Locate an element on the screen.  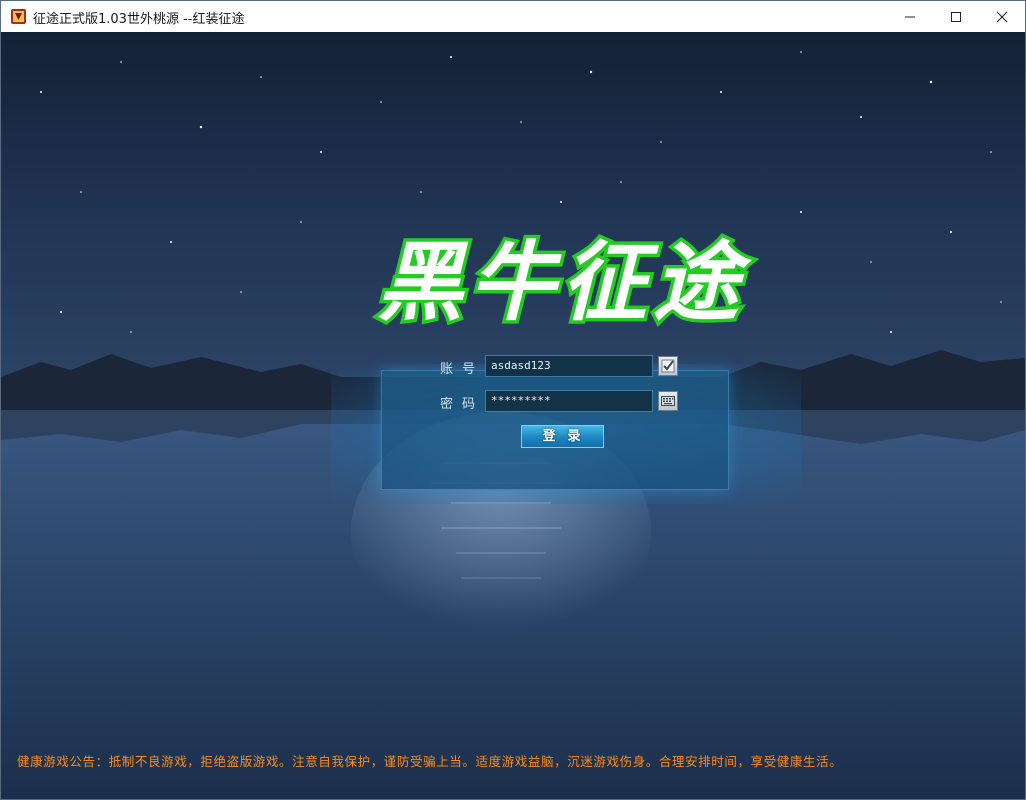
password-label: 密码 is located at coordinates (462, 404).